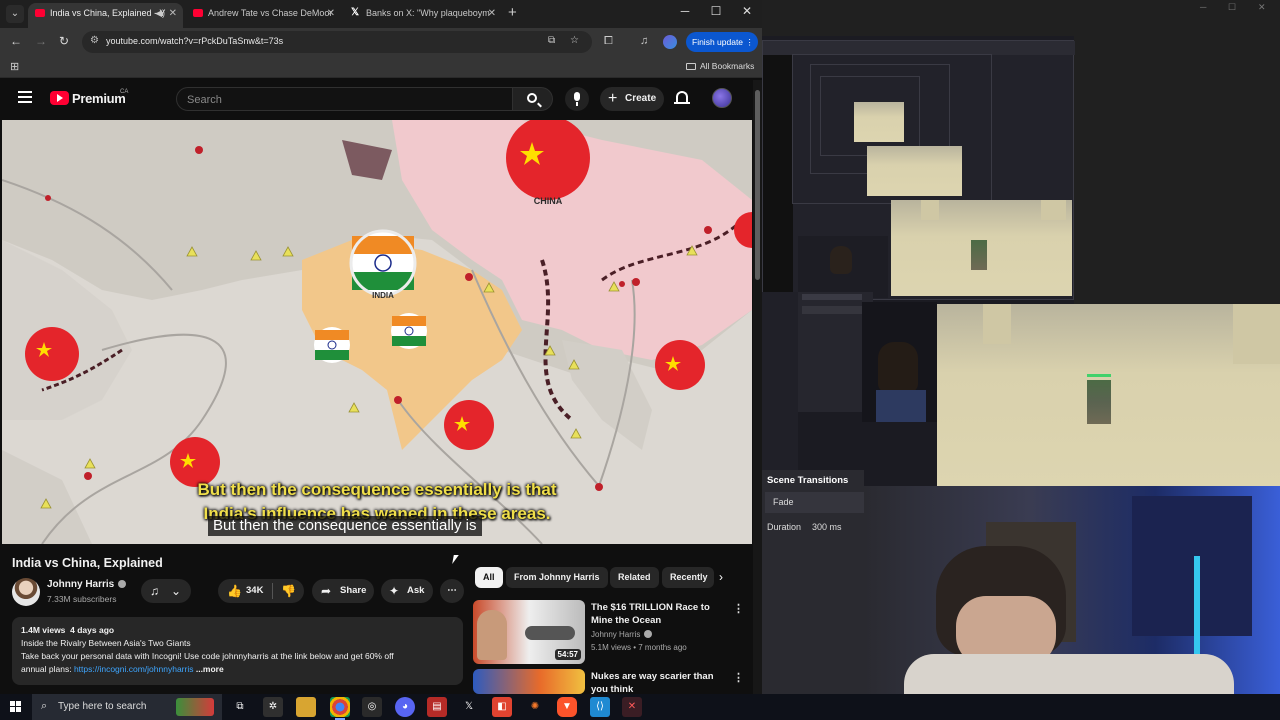  What do you see at coordinates (16, 707) in the screenshot?
I see `start-button` at bounding box center [16, 707].